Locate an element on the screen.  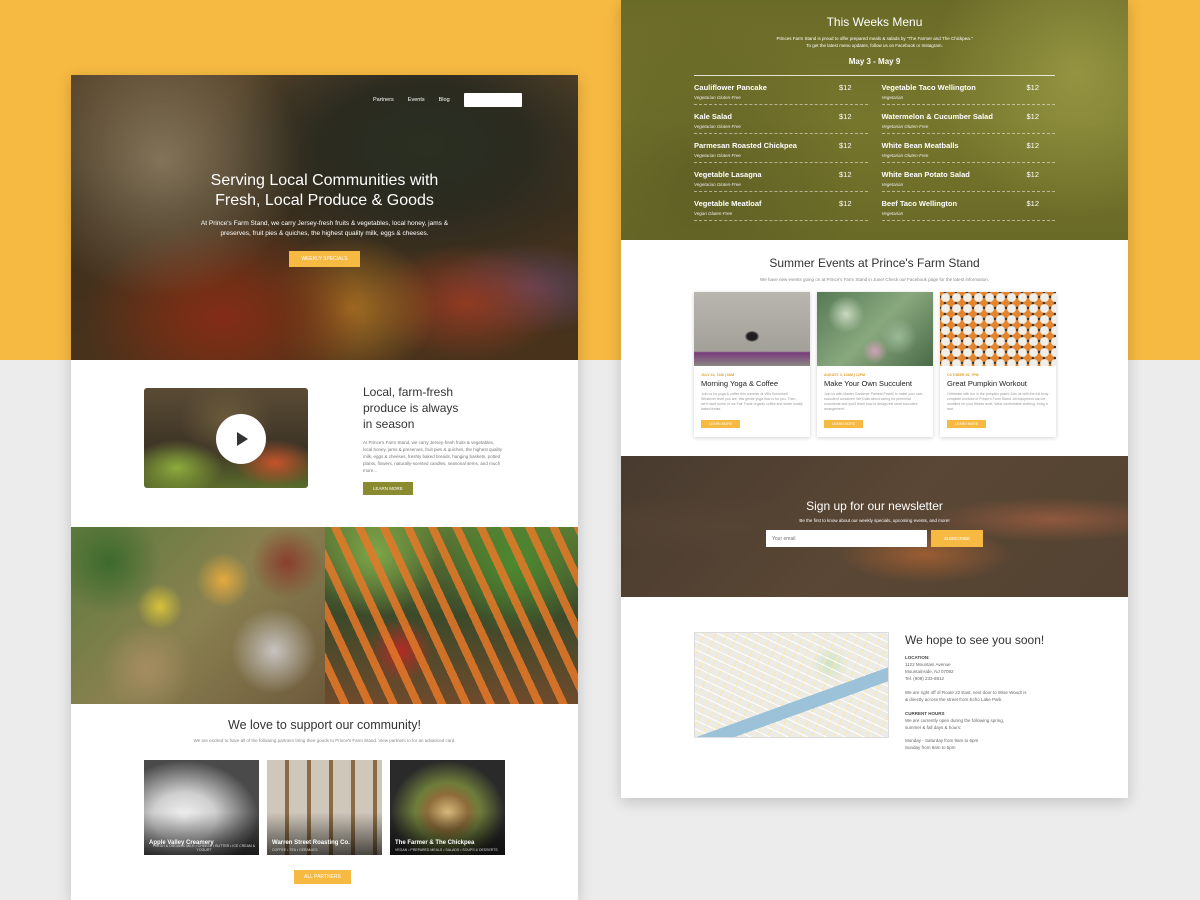
event-name: Morning Yoga & Coffee is located at coordinates (740, 383).